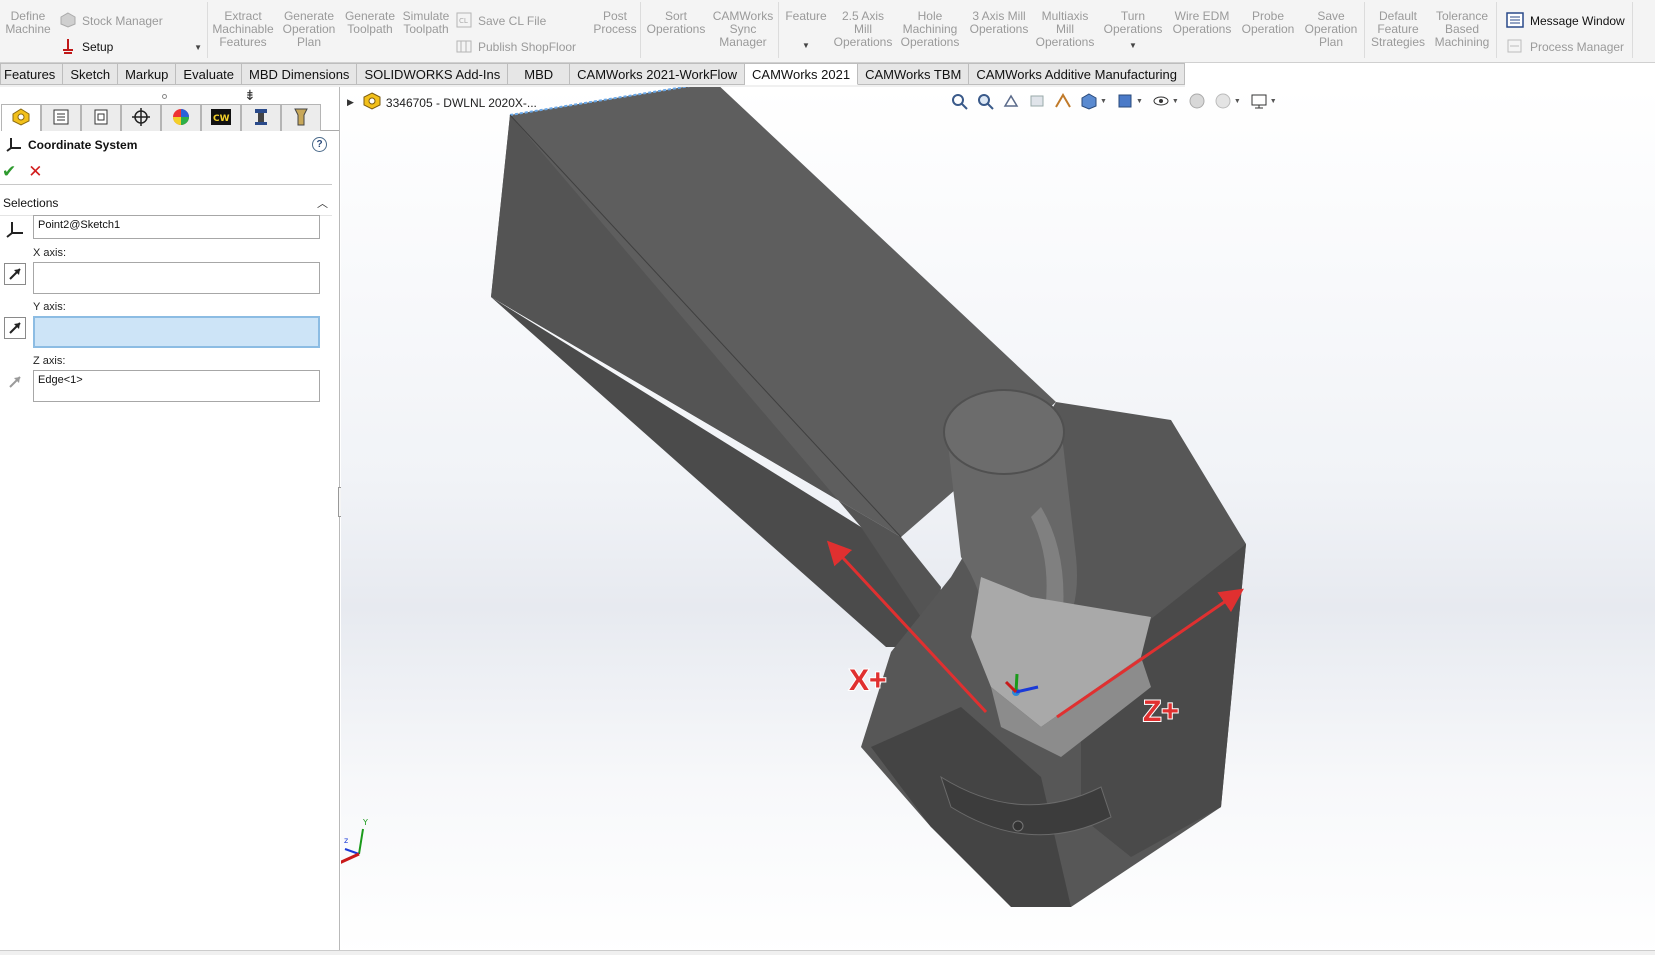  I want to click on tab-property-manager, so click(101, 117).